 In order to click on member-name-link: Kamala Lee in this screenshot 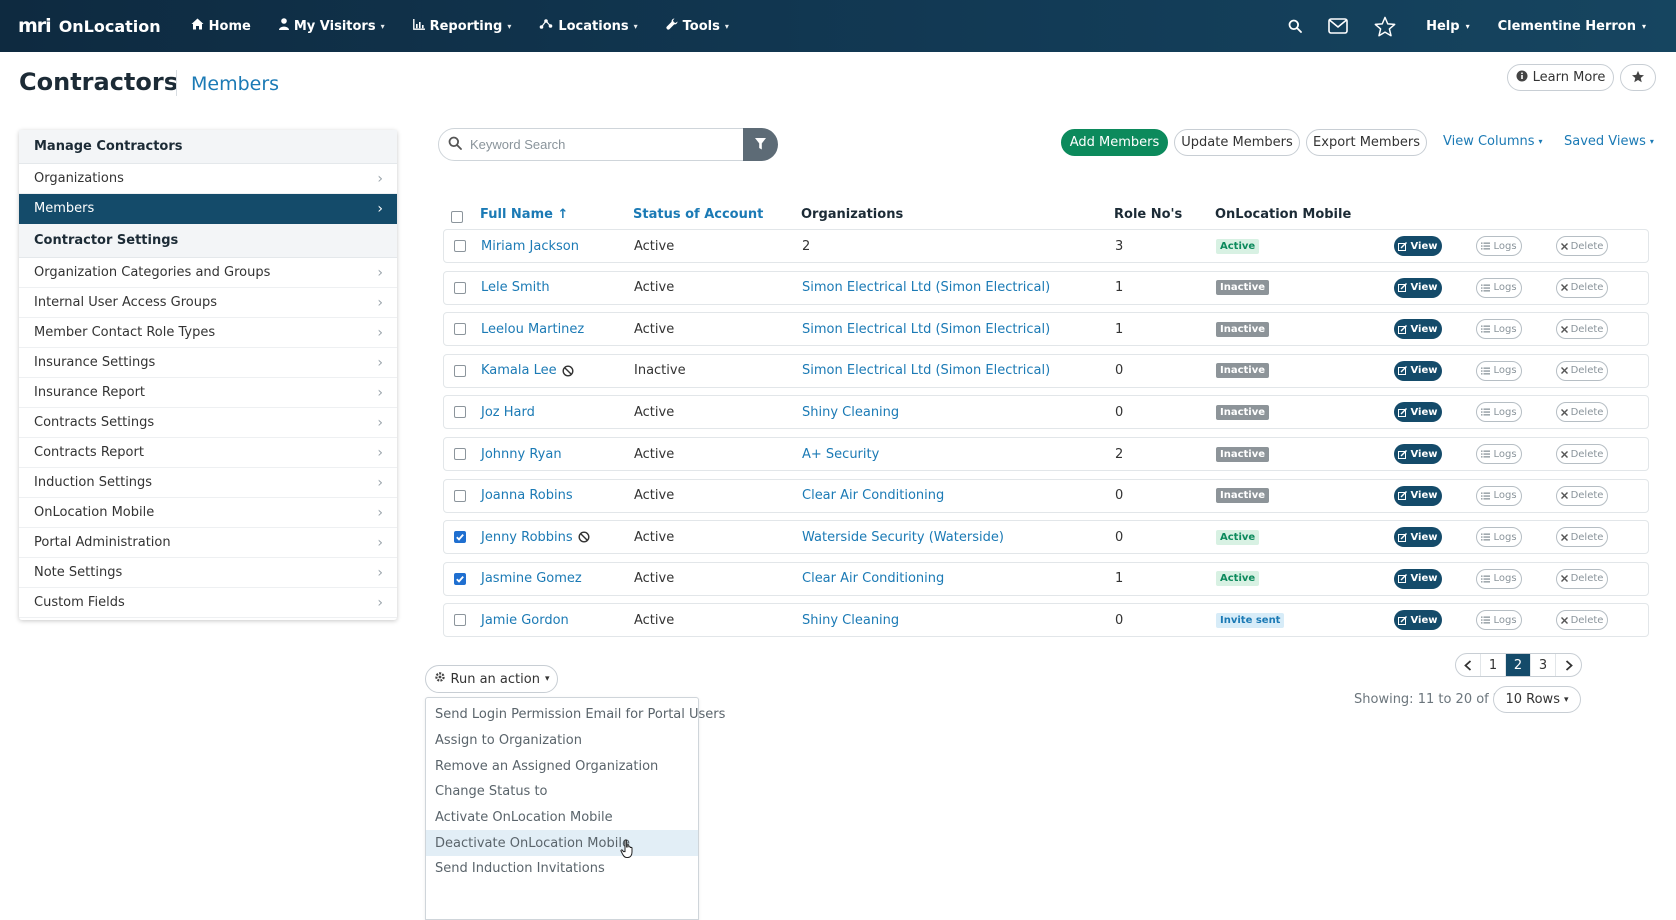, I will do `click(519, 370)`.